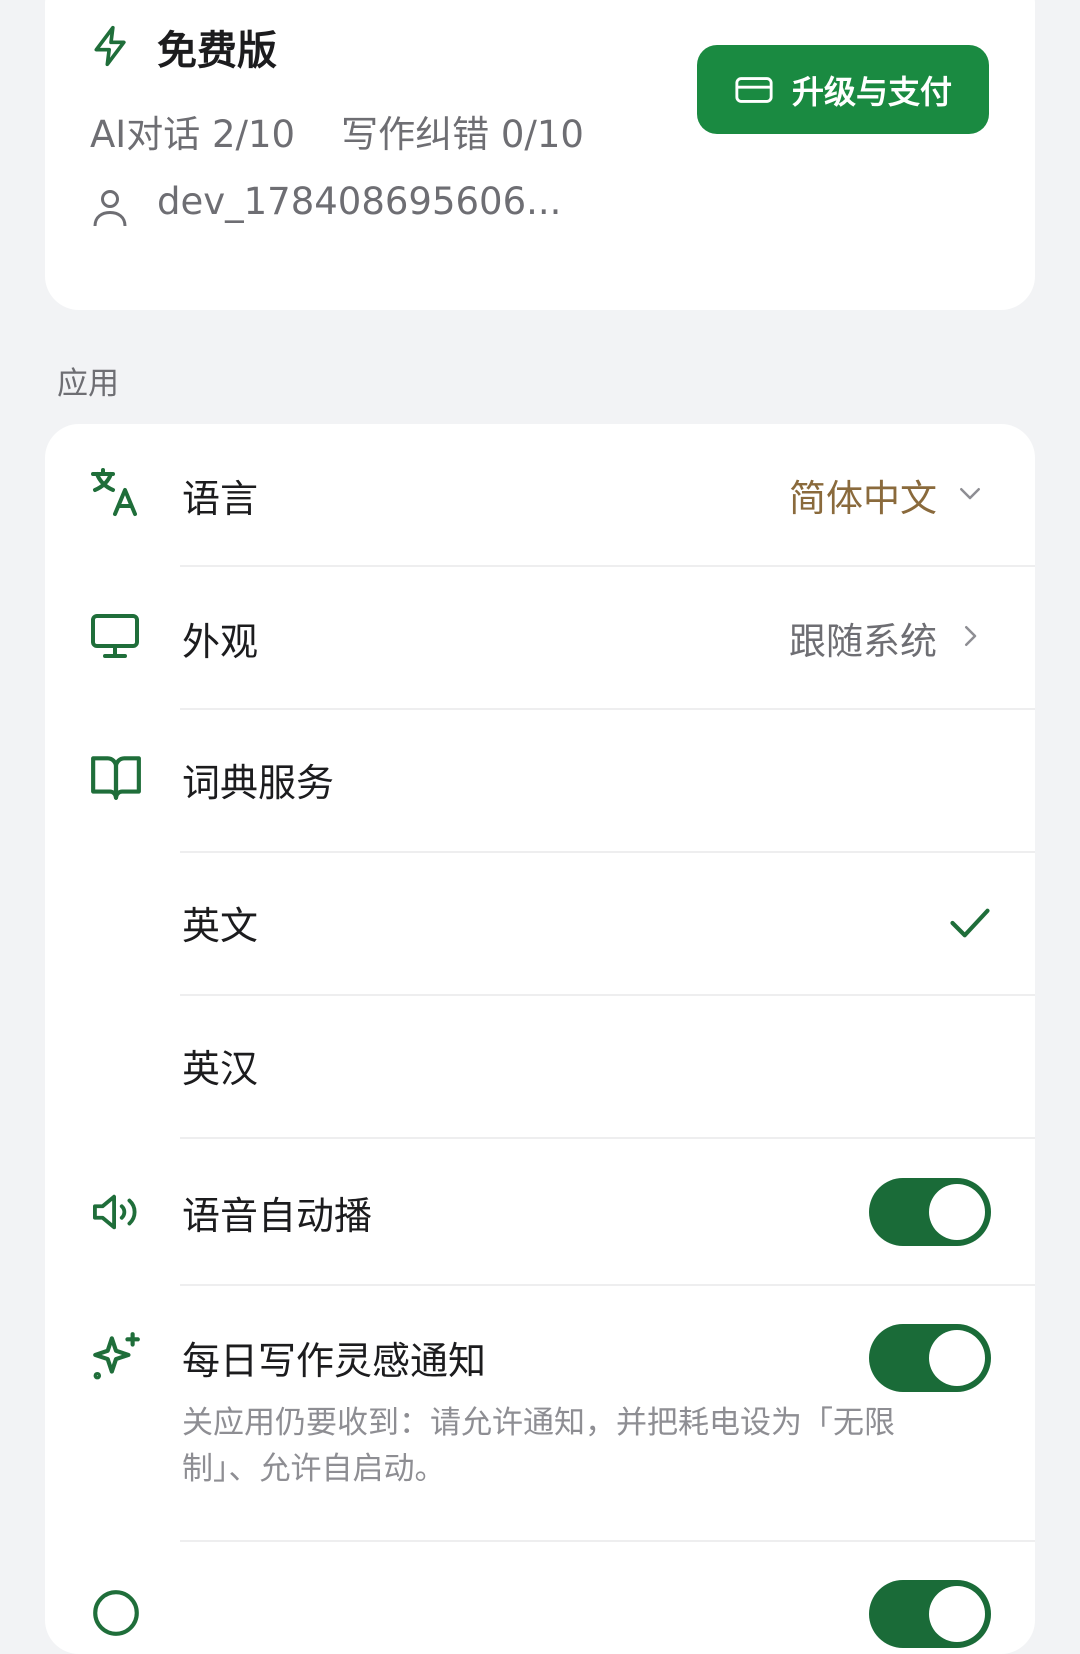 The image size is (1080, 1654). What do you see at coordinates (540, 1598) in the screenshot?
I see `setting-row-next` at bounding box center [540, 1598].